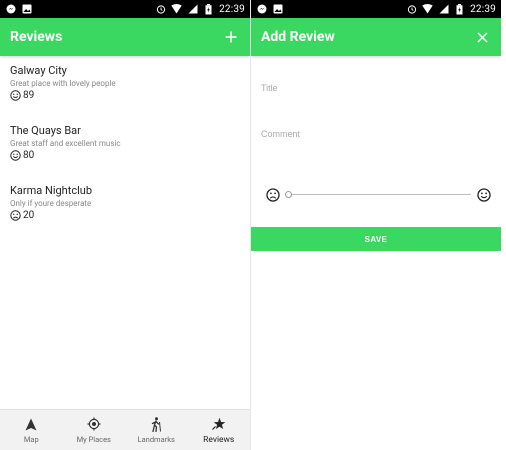 This screenshot has width=506, height=450. What do you see at coordinates (298, 37) in the screenshot?
I see `page-title: Add Review` at bounding box center [298, 37].